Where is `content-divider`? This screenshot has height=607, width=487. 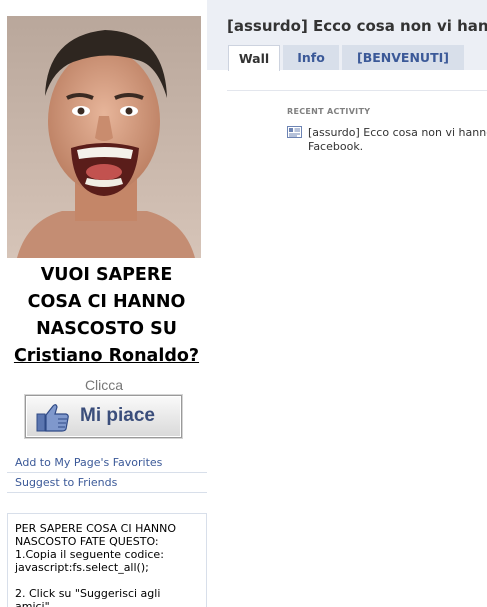 content-divider is located at coordinates (357, 90).